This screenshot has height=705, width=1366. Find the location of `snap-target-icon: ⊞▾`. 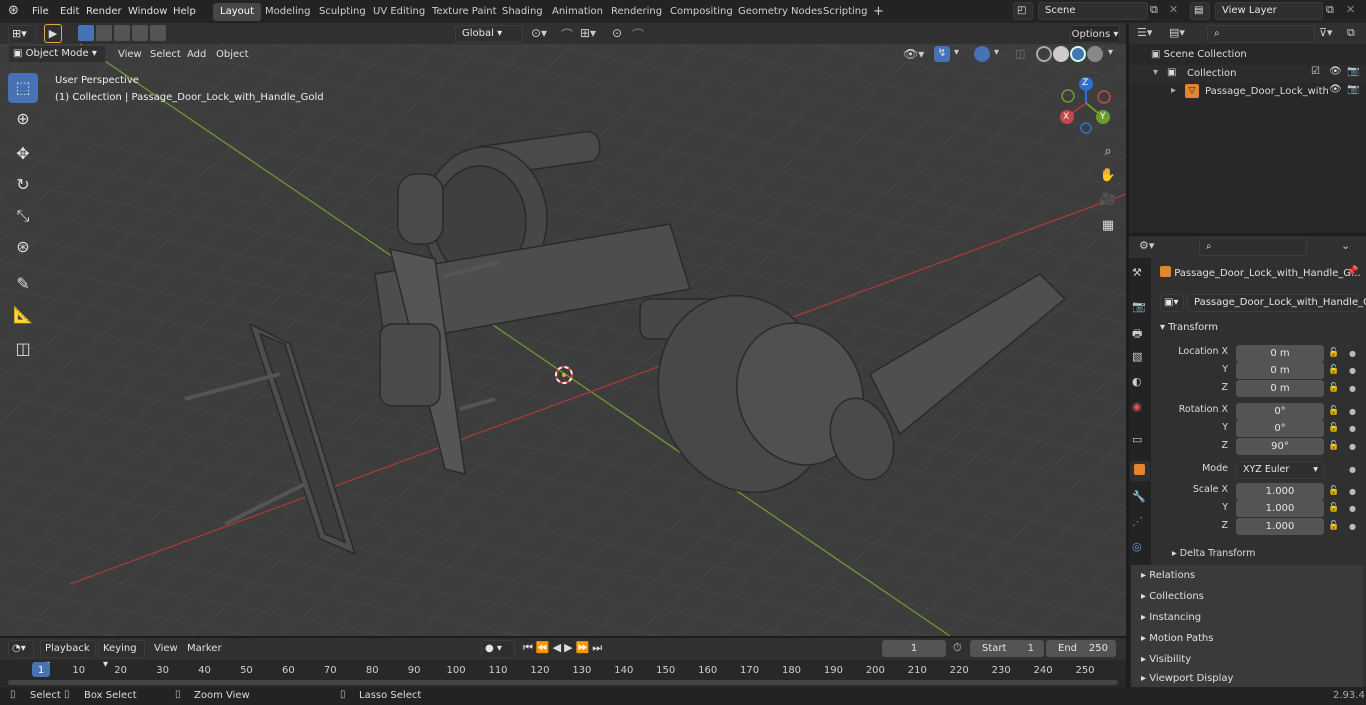

snap-target-icon: ⊞▾ is located at coordinates (588, 33).